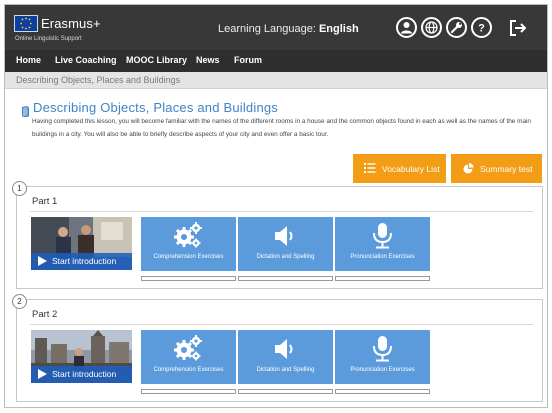 This screenshot has height=413, width=552. Describe the element at coordinates (208, 60) in the screenshot. I see `menu-item-news: News` at that location.